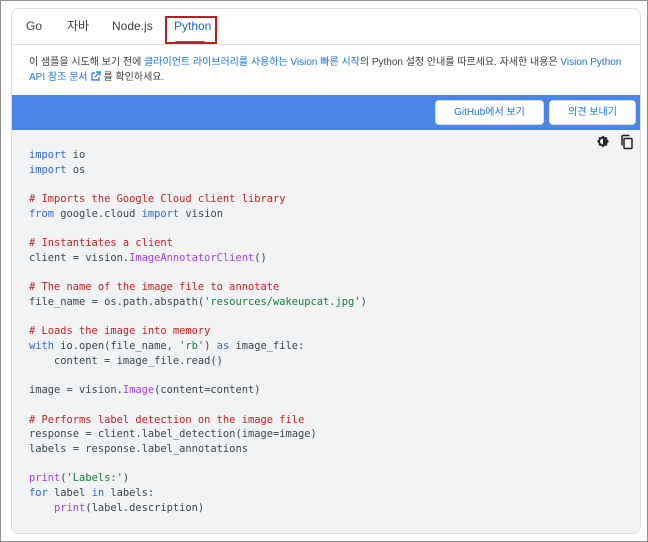 Image resolution: width=648 pixels, height=542 pixels. What do you see at coordinates (117, 346) in the screenshot?
I see `code-text: io.open(file_name,` at bounding box center [117, 346].